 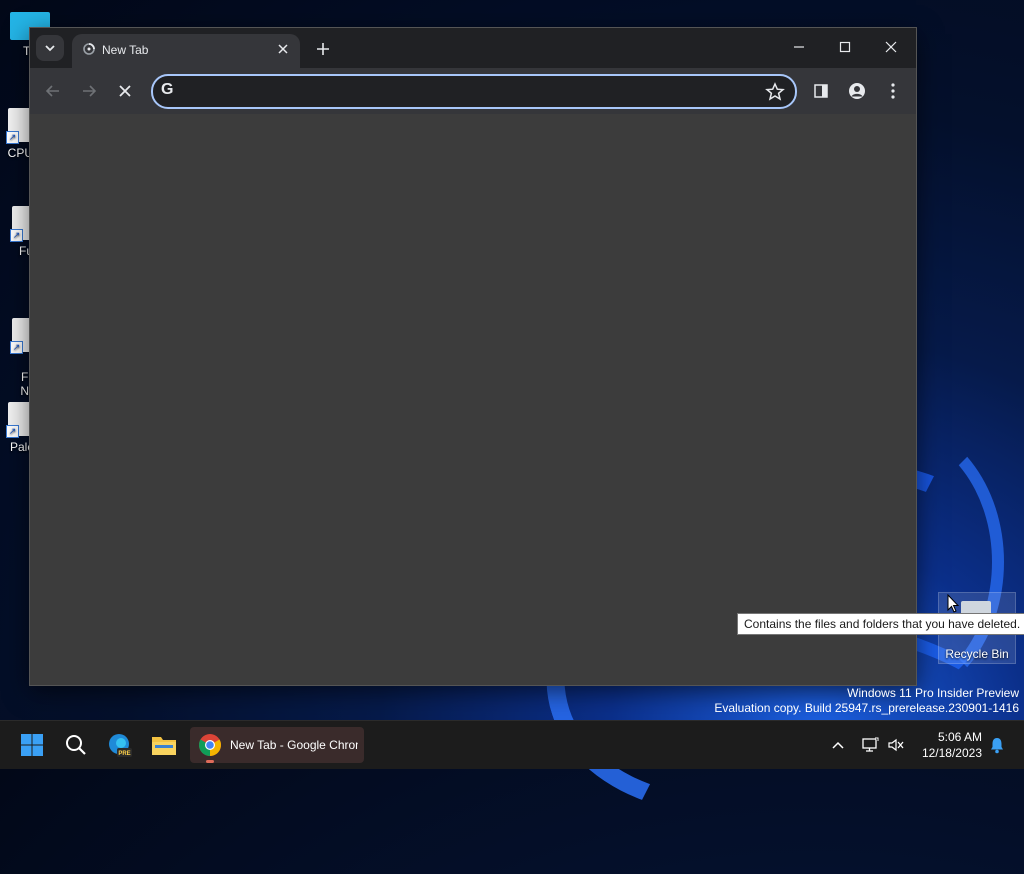 I want to click on chrome-menu-button, so click(x=893, y=91).